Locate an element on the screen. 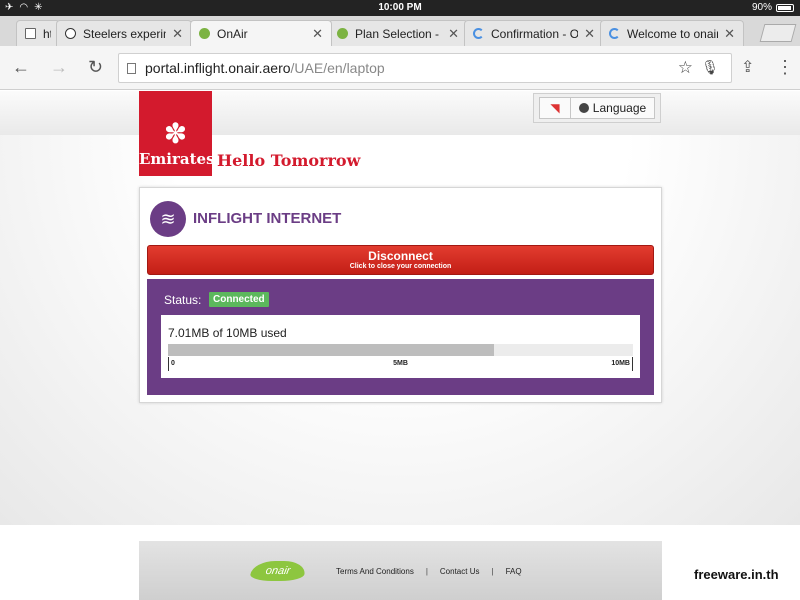 The height and width of the screenshot is (600, 800). logo-wordmark: Emirates is located at coordinates (177, 159).